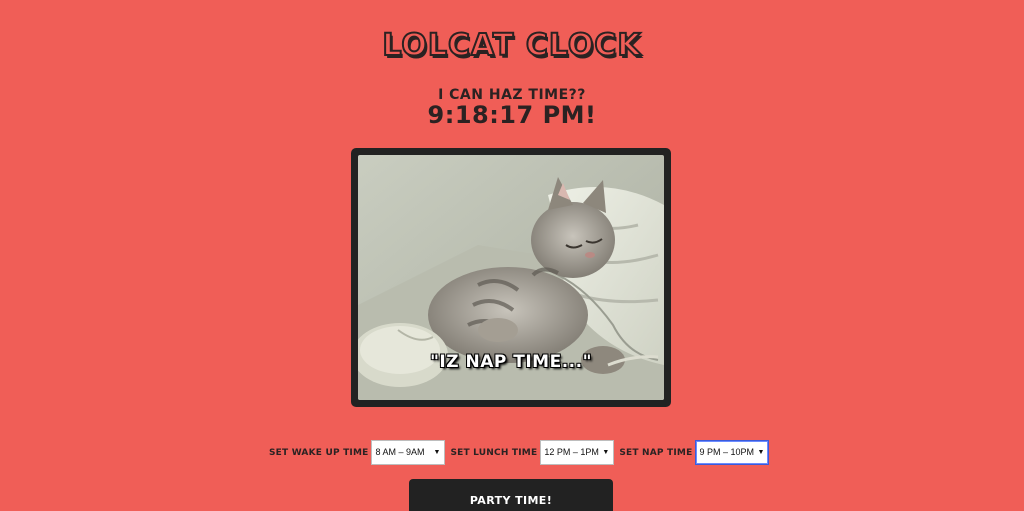  I want to click on photo-caption: "IZ NAP TIME...", so click(511, 362).